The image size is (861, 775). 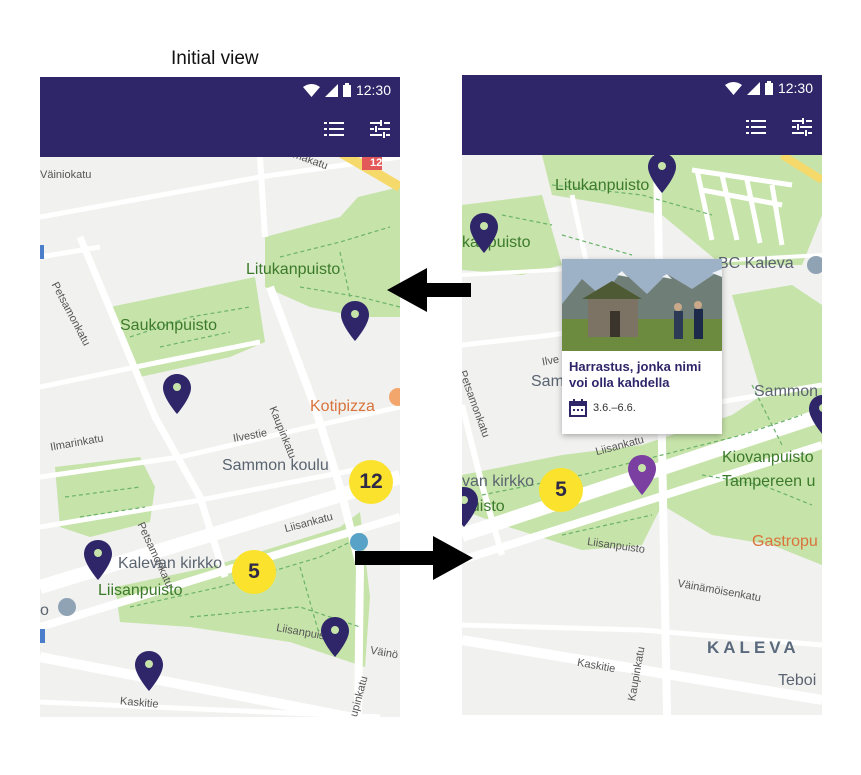 I want to click on road-number-badge: 12, so click(x=376, y=163).